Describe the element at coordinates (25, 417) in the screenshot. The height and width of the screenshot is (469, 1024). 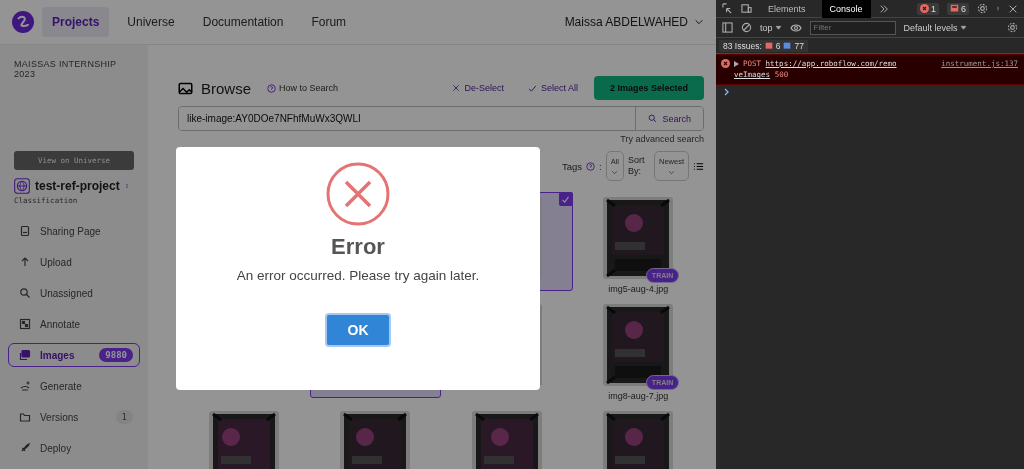
I see `folder-icon` at that location.